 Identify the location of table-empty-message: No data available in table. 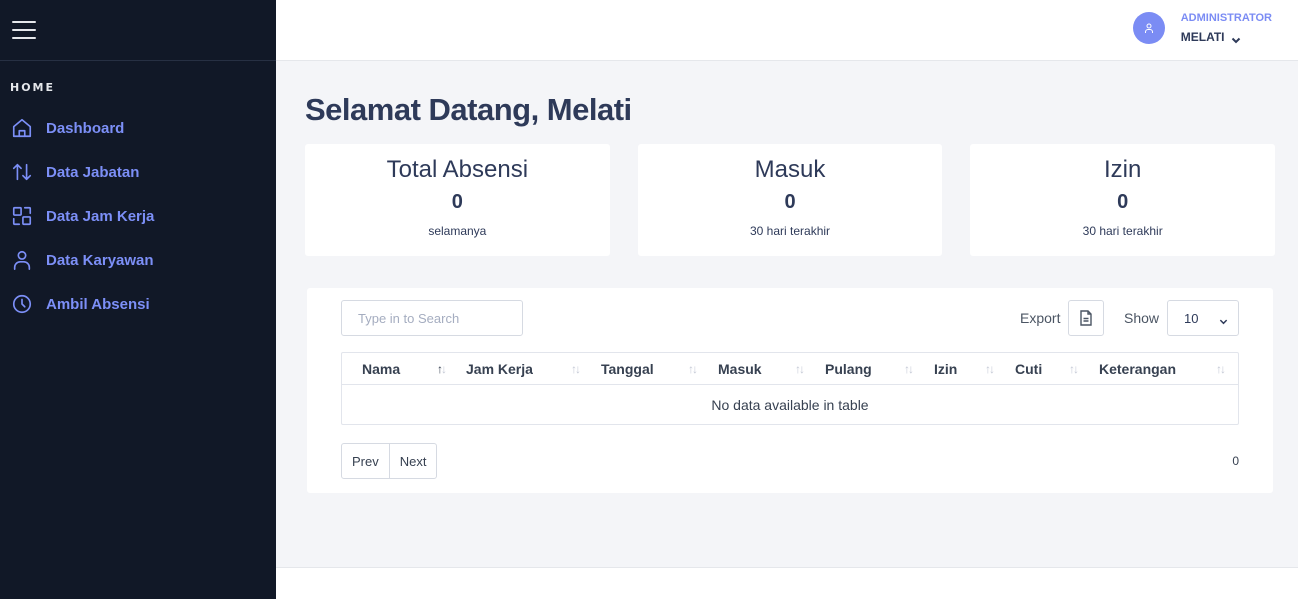
(790, 404).